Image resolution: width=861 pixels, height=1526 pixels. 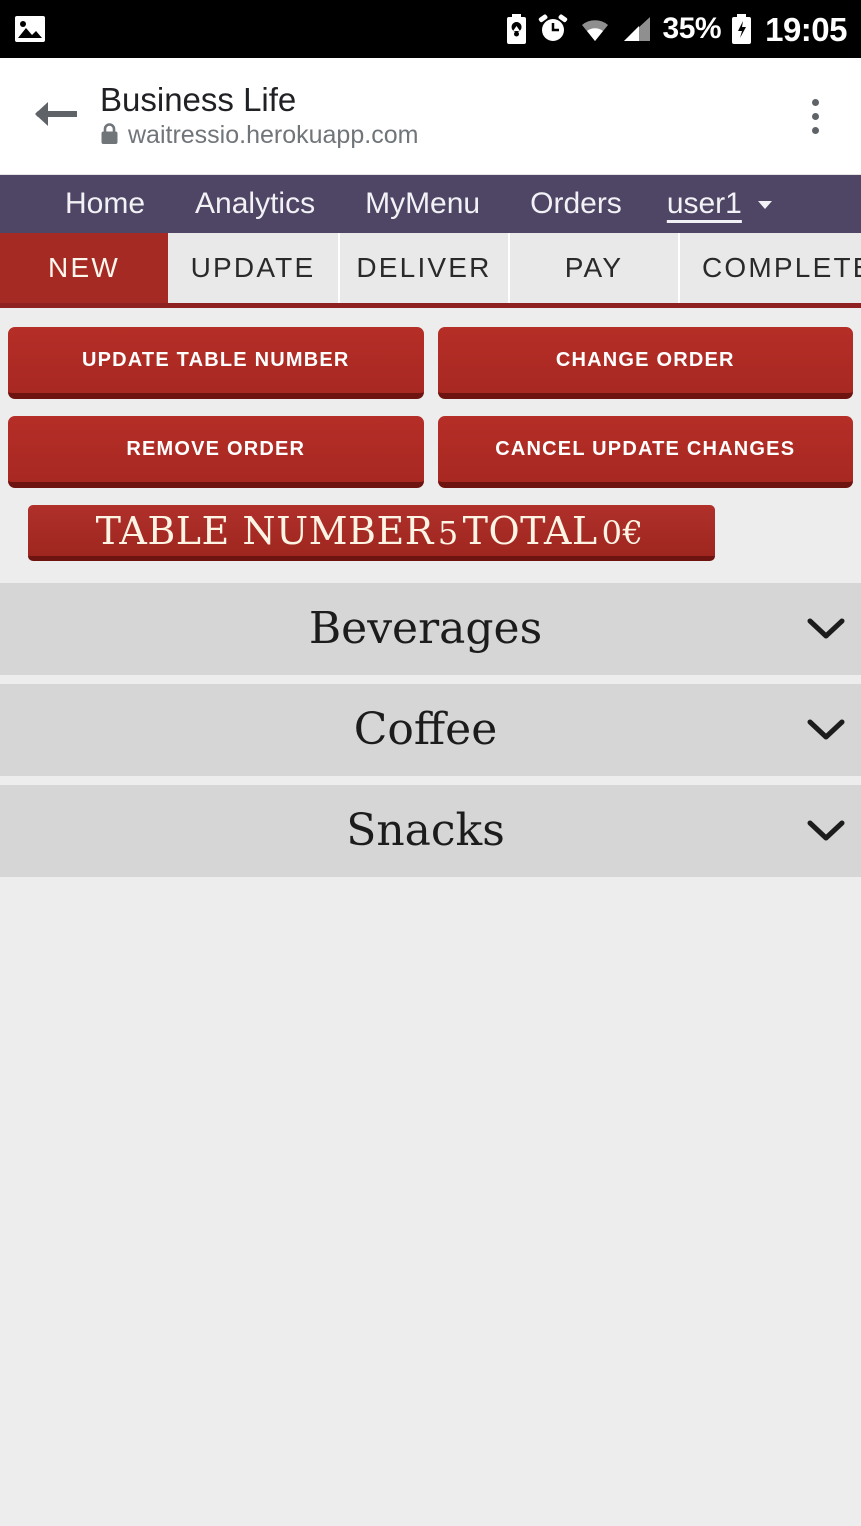 I want to click on order-summary-wrap: TABLE NUMBER 5 TOTAL 0€, so click(x=430, y=524).